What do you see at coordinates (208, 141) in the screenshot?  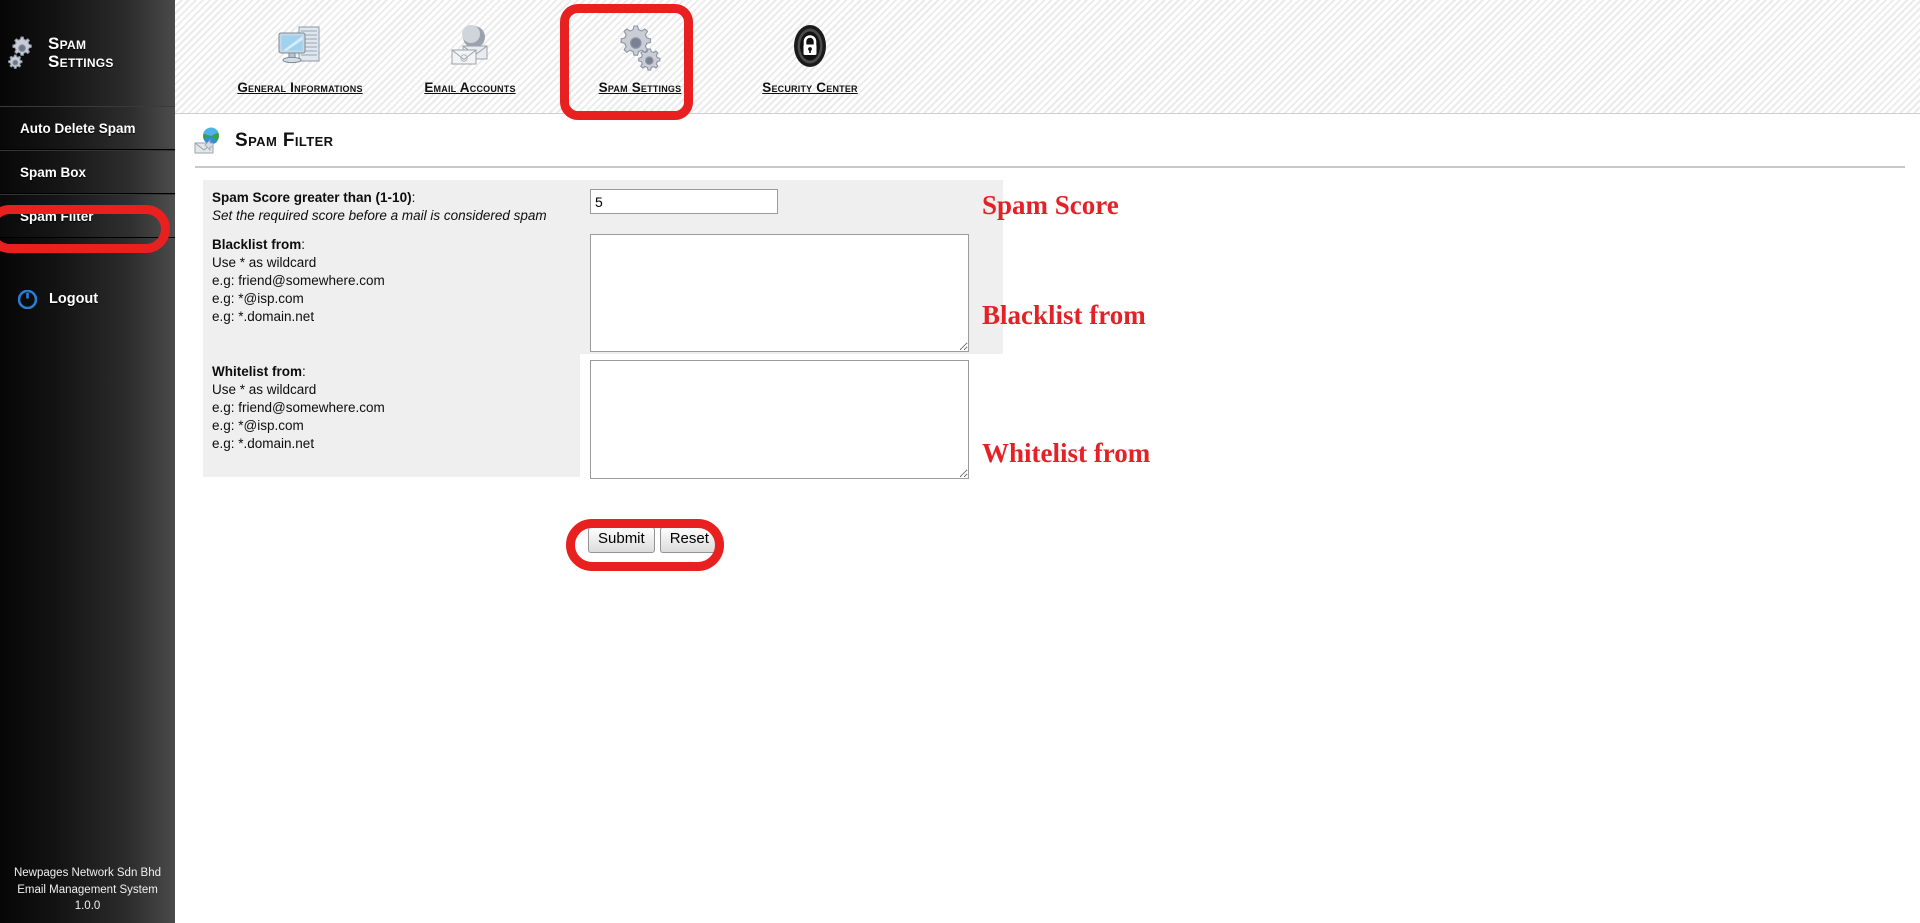 I see `globe-envelope-icon` at bounding box center [208, 141].